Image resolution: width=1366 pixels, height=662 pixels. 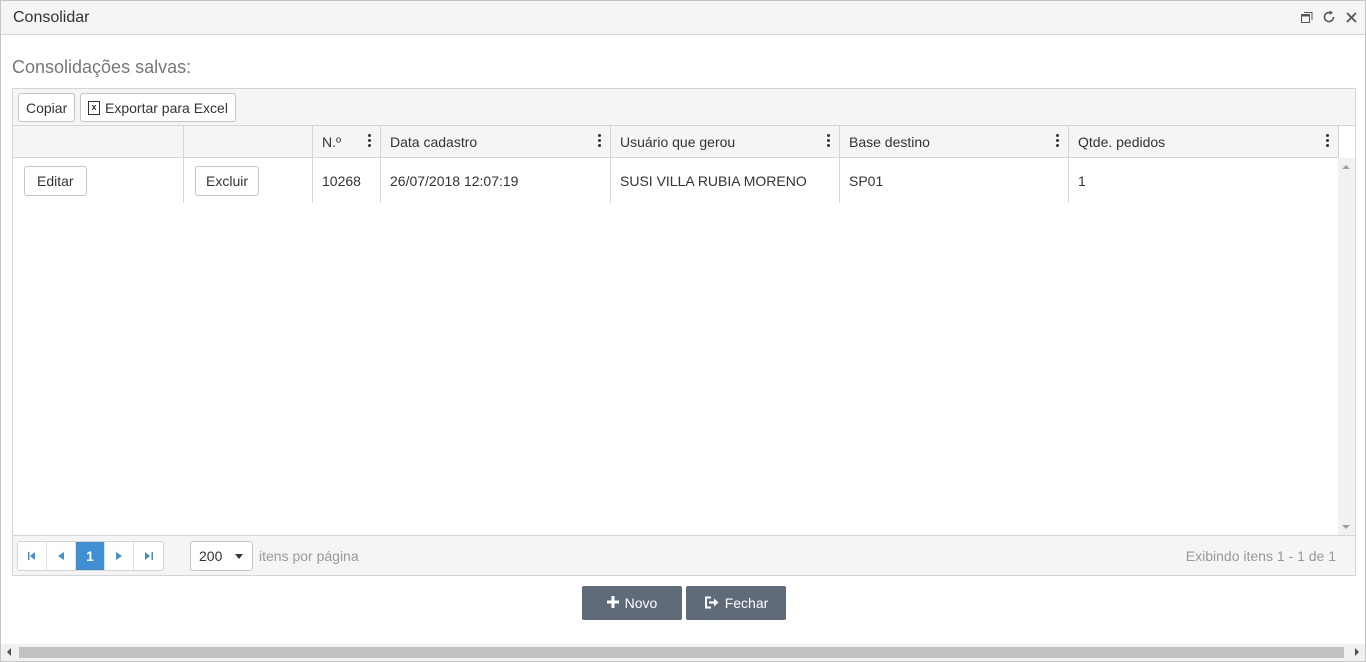 What do you see at coordinates (434, 142) in the screenshot?
I see `column-header-data-cadastro-label: Data cadastro` at bounding box center [434, 142].